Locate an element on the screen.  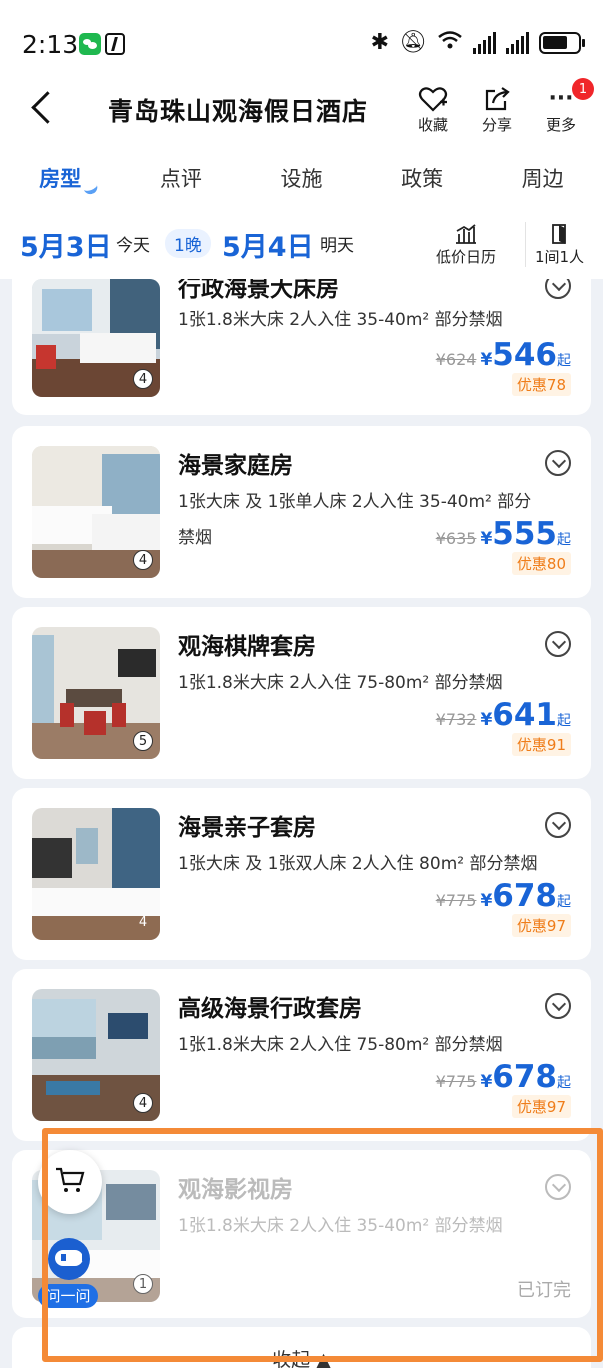
header: 青岛珠山观海假日酒店 收藏 分享 ··· 更多 1 is located at coordinates (301, 107).